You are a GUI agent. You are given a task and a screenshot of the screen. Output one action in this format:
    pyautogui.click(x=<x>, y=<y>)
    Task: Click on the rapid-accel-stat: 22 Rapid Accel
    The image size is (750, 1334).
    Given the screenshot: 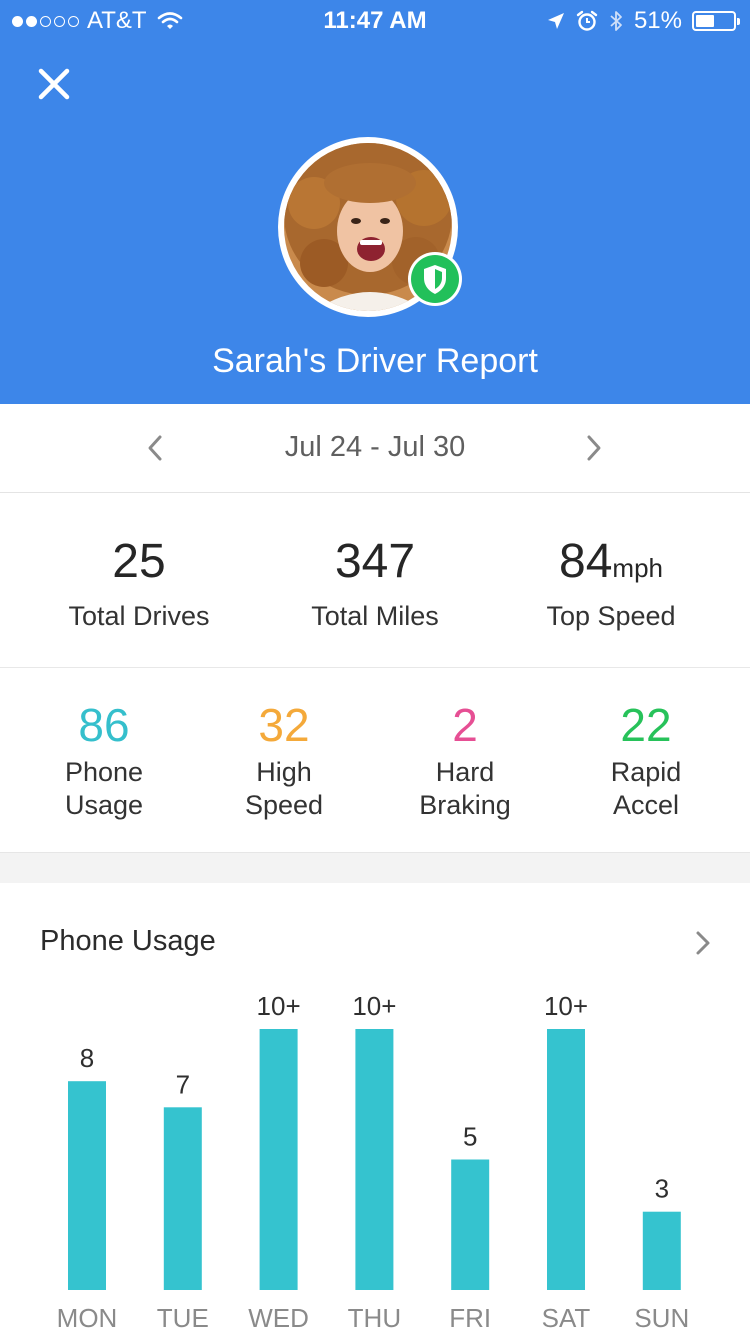 What is the action you would take?
    pyautogui.click(x=646, y=760)
    